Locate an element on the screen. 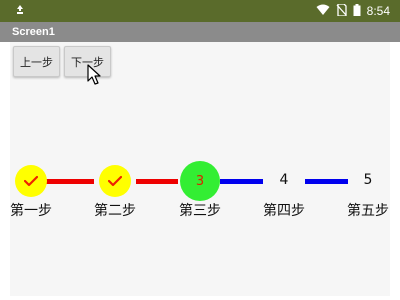 This screenshot has width=400, height=300. battery-icon is located at coordinates (357, 11).